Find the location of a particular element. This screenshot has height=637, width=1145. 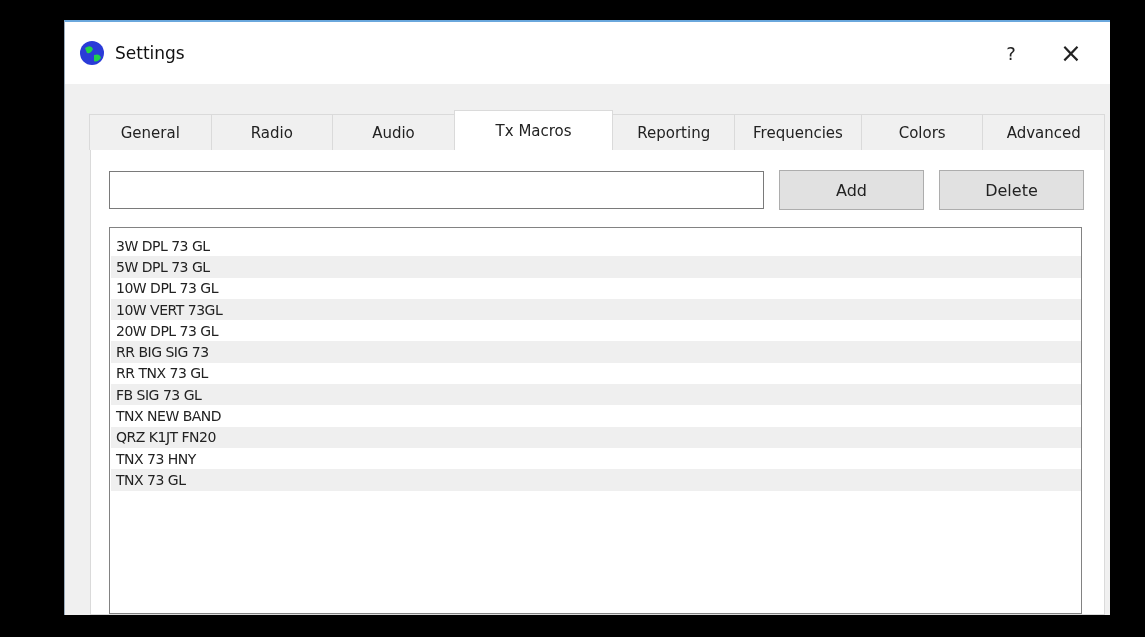

delete-button: Delete is located at coordinates (1011, 190).